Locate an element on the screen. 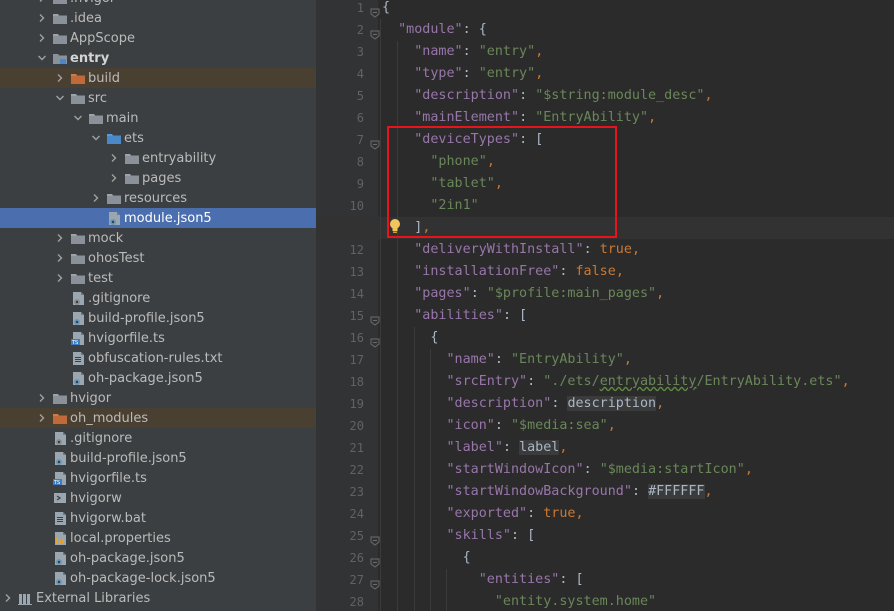 The width and height of the screenshot is (894, 611). tree-item-external-libraries: External Libraries is located at coordinates (158, 598).